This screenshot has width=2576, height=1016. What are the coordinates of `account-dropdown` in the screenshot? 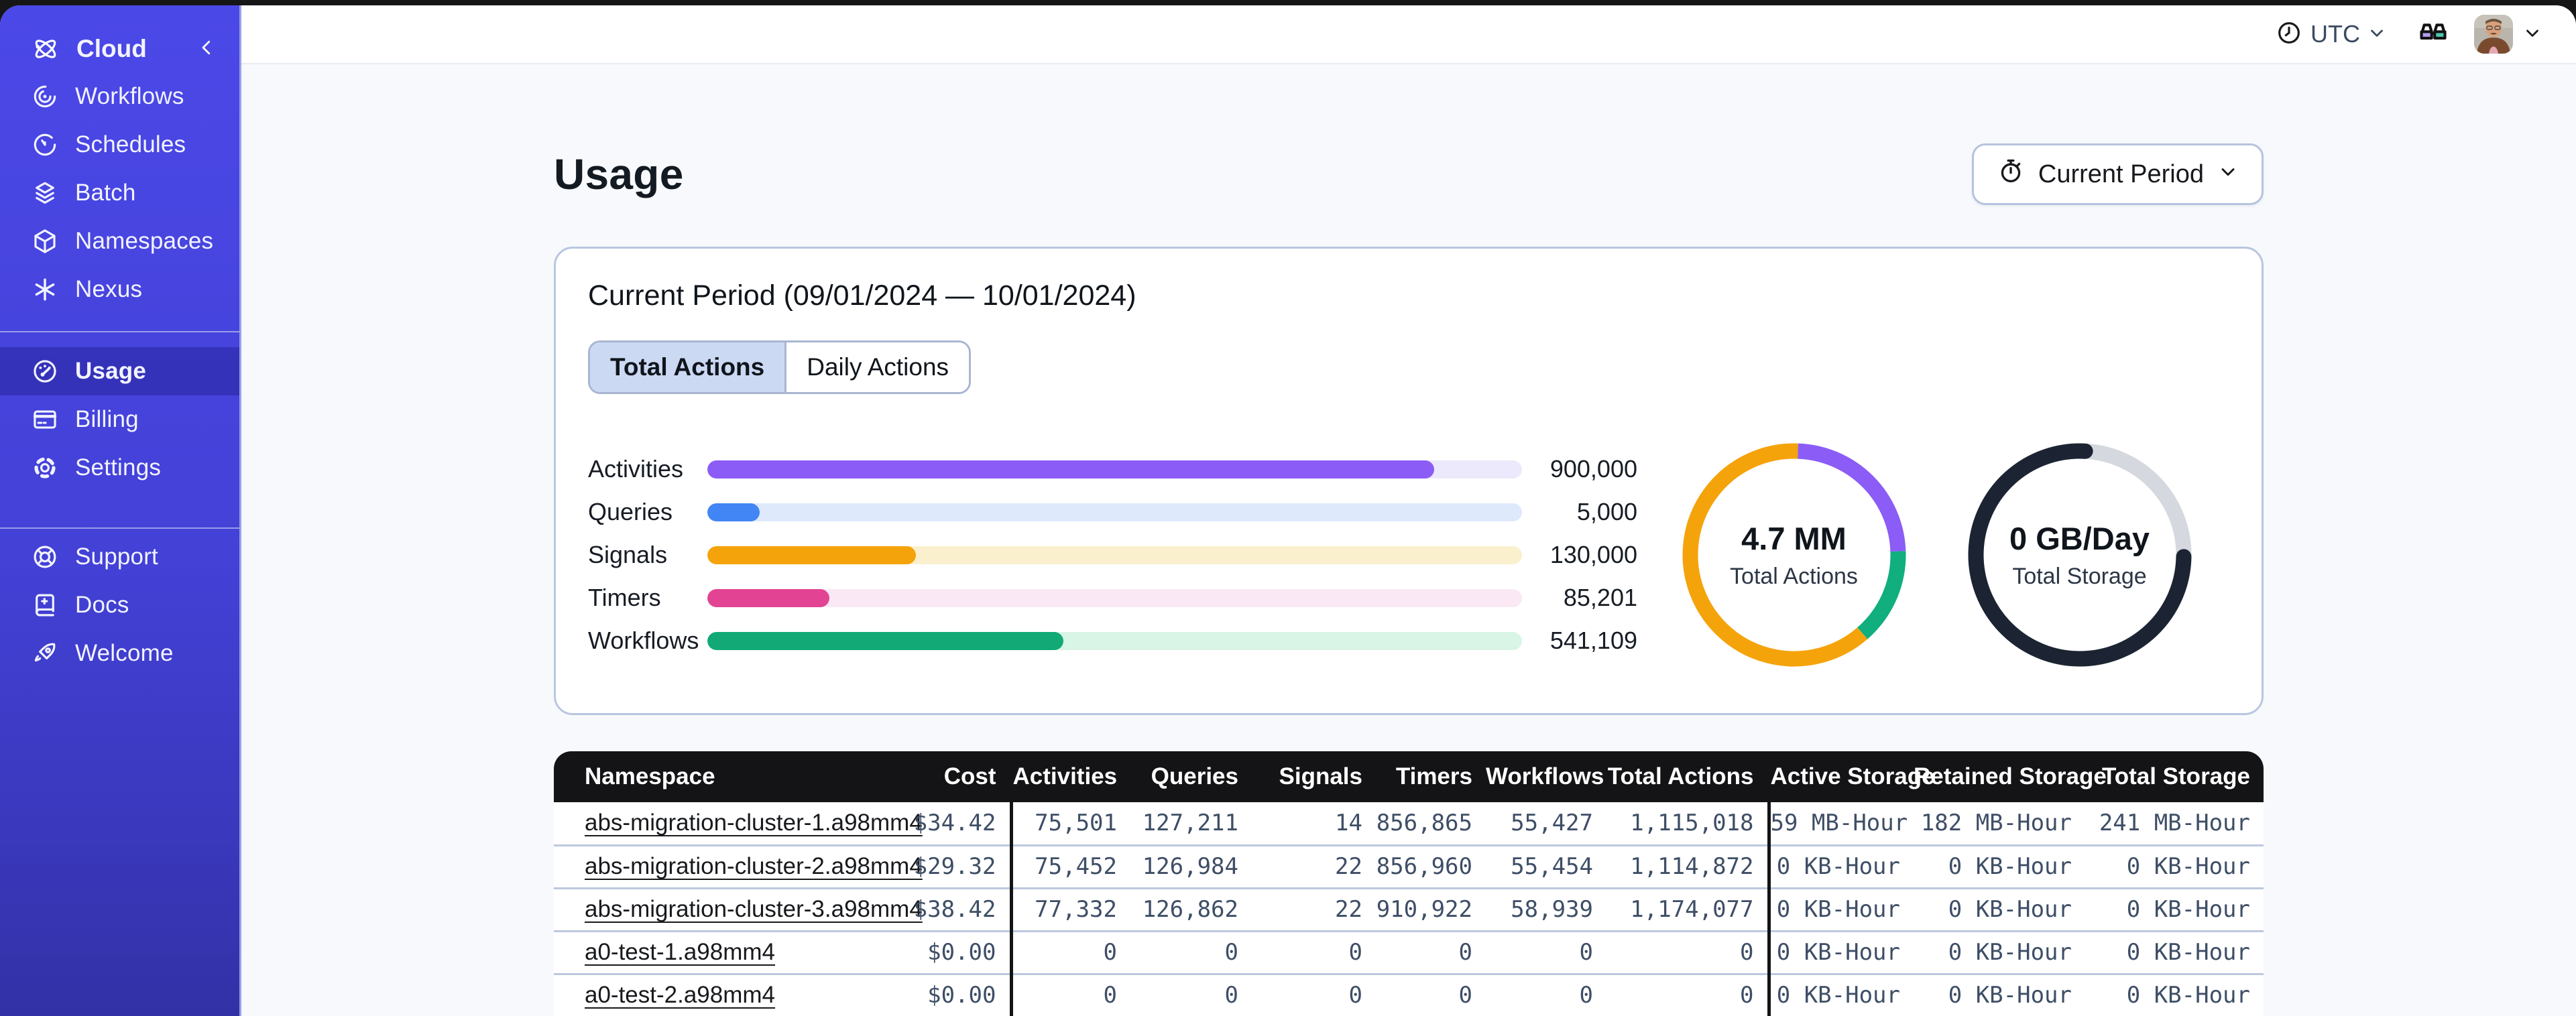 It's located at (2532, 34).